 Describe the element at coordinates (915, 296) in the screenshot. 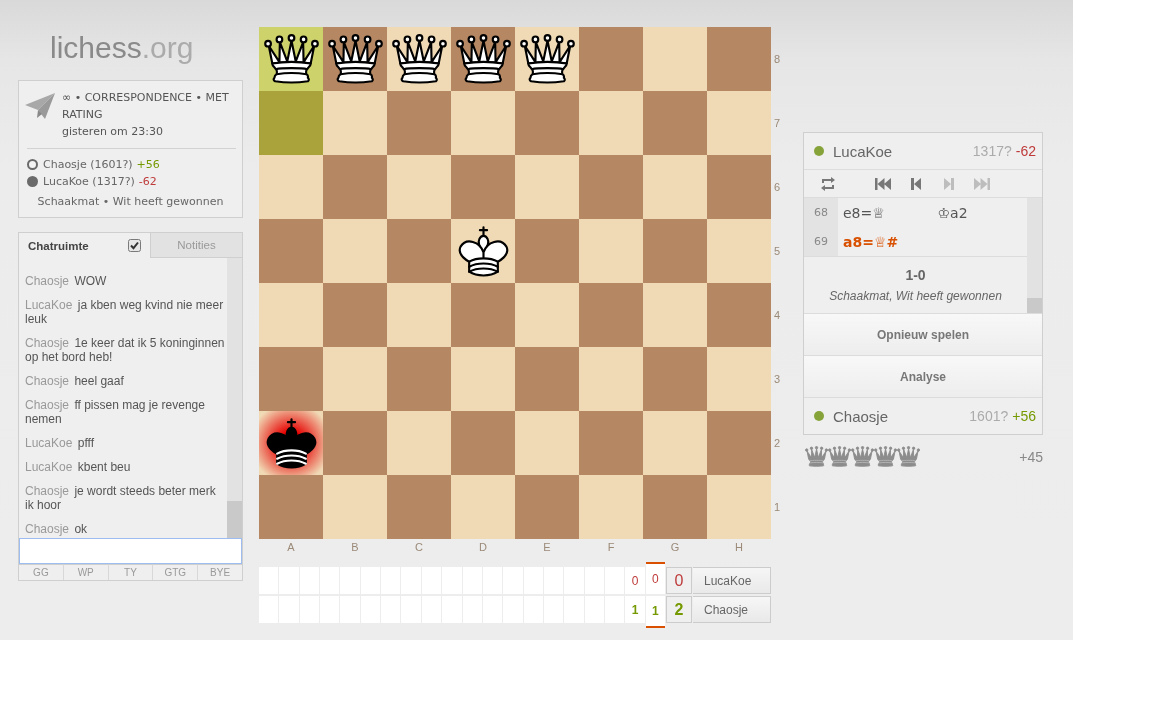

I see `result-text: Schaakmat, Wit heeft gewonnen` at that location.